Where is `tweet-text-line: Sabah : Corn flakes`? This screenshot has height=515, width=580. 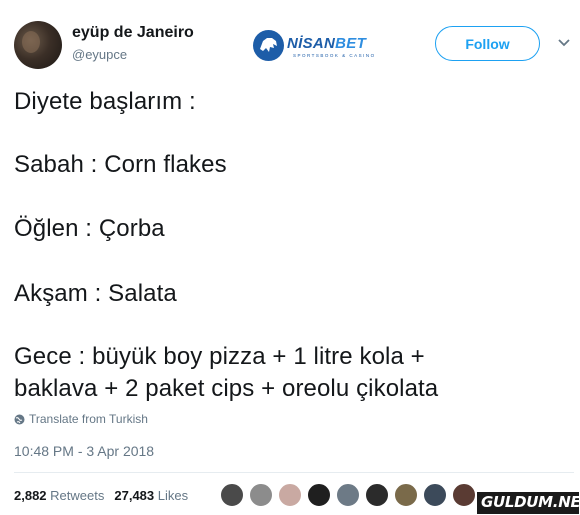
tweet-text-line: Sabah : Corn flakes is located at coordinates (120, 164).